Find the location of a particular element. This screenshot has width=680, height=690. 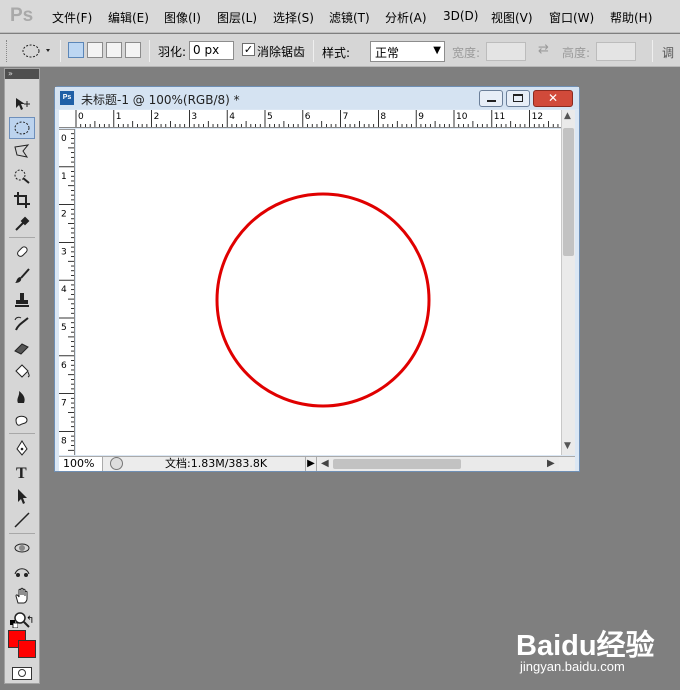

burn-tool is located at coordinates (22, 396).